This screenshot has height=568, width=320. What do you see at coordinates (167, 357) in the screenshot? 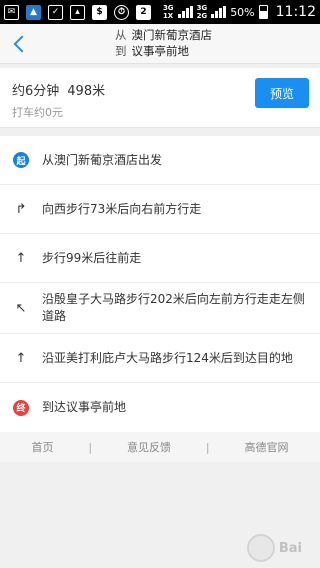
I see `step-text: 沿亚美打利庇卢大马路步行124米后到达目的地` at bounding box center [167, 357].